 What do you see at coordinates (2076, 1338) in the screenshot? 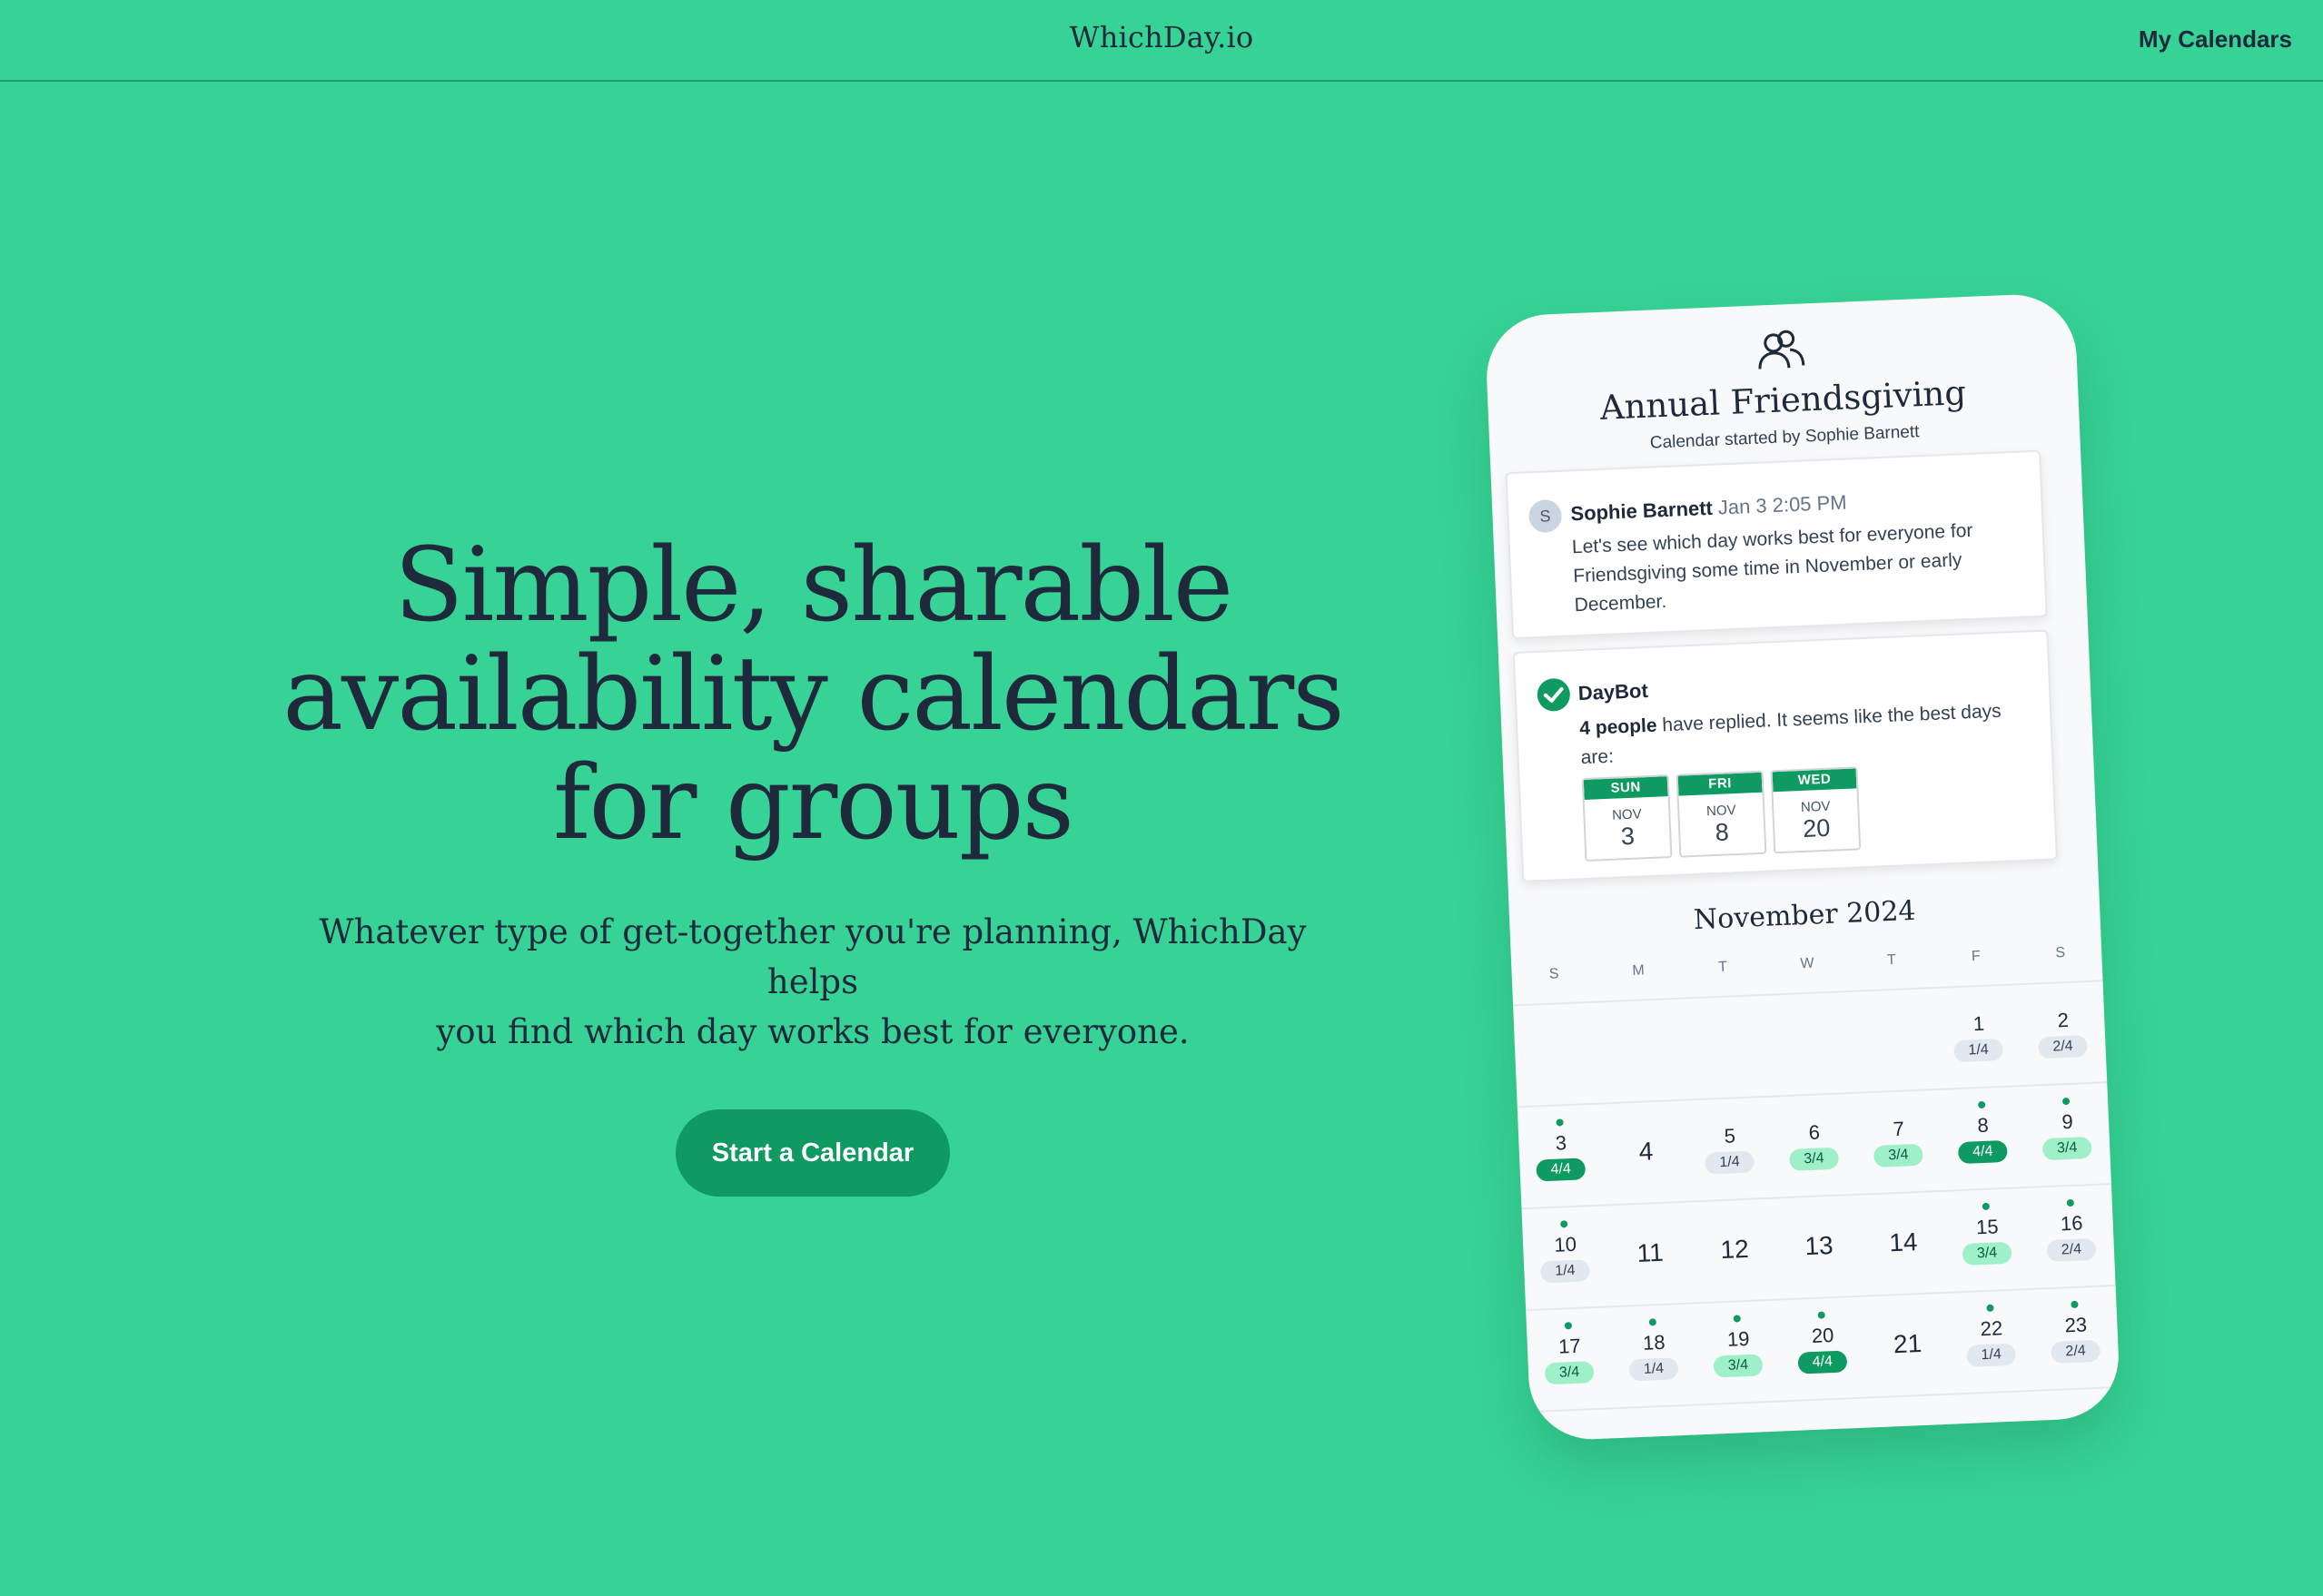
I see `calendar-day: 23 2/4` at bounding box center [2076, 1338].